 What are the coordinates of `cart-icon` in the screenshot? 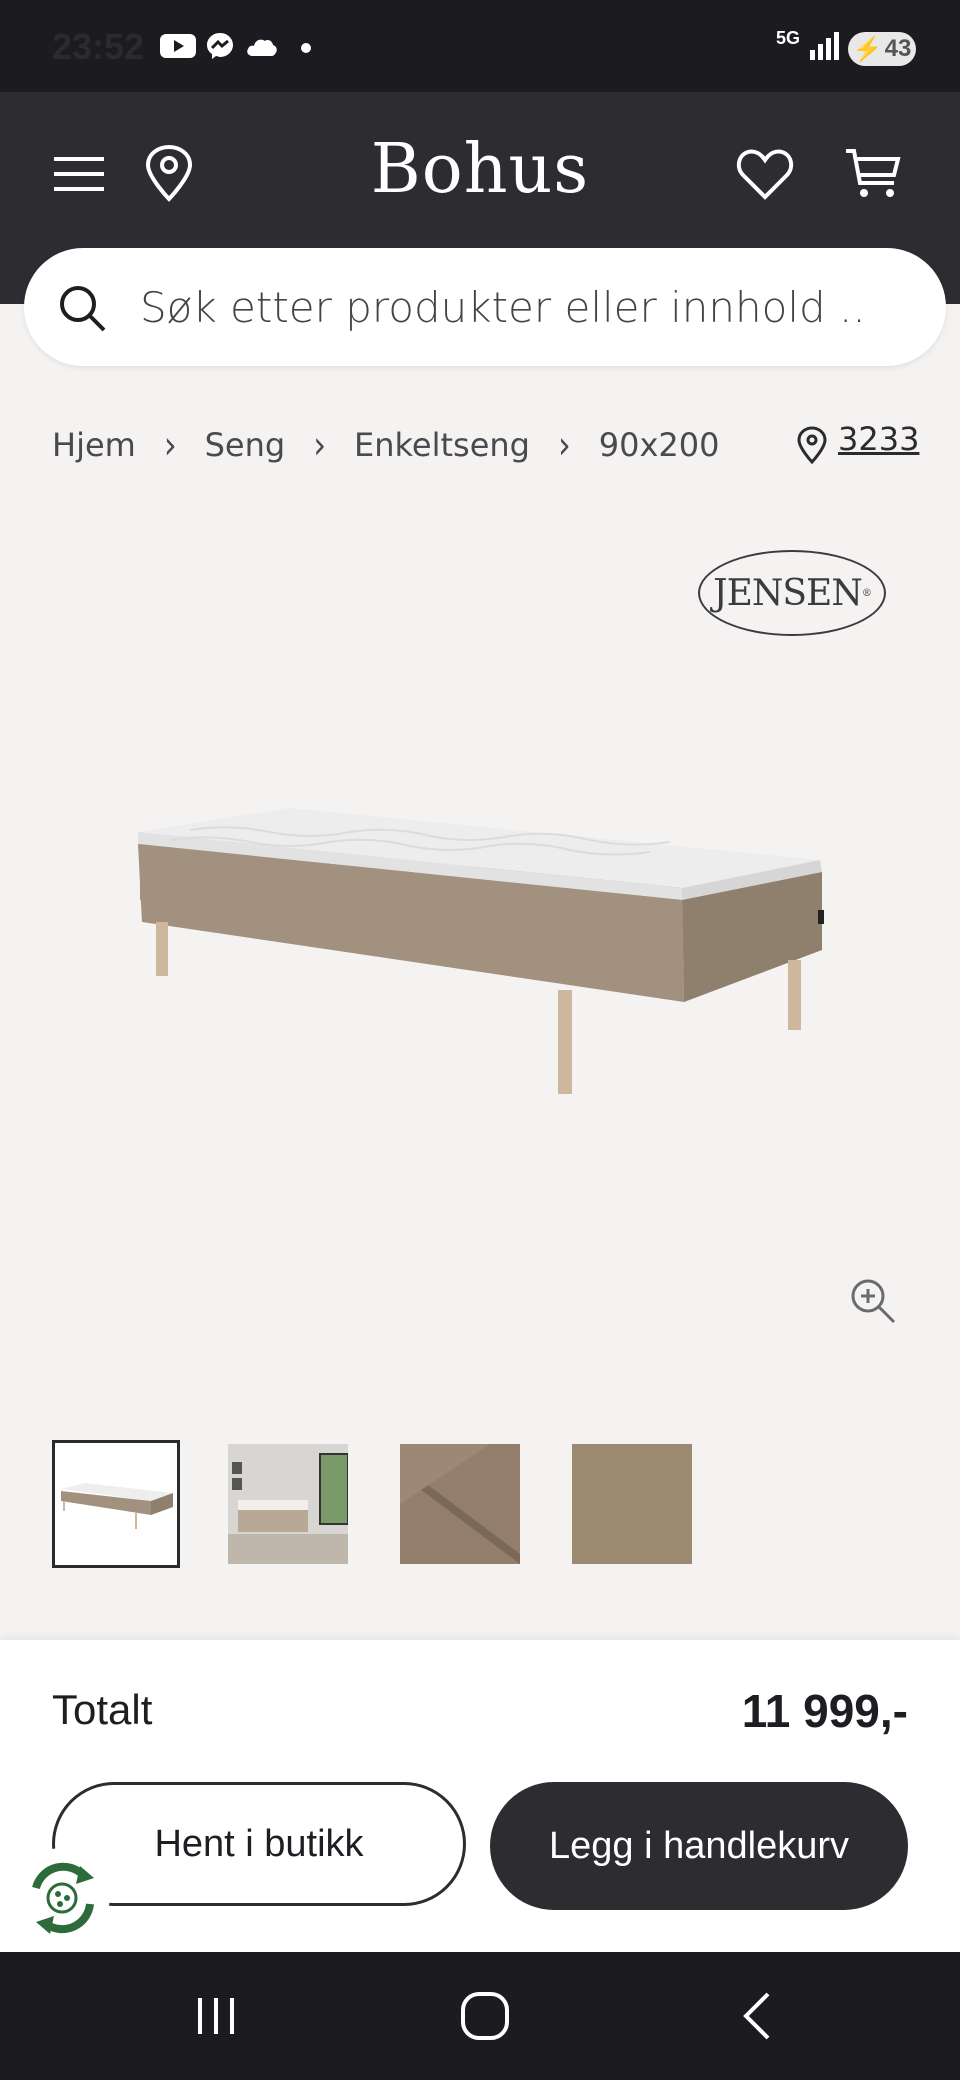 It's located at (873, 174).